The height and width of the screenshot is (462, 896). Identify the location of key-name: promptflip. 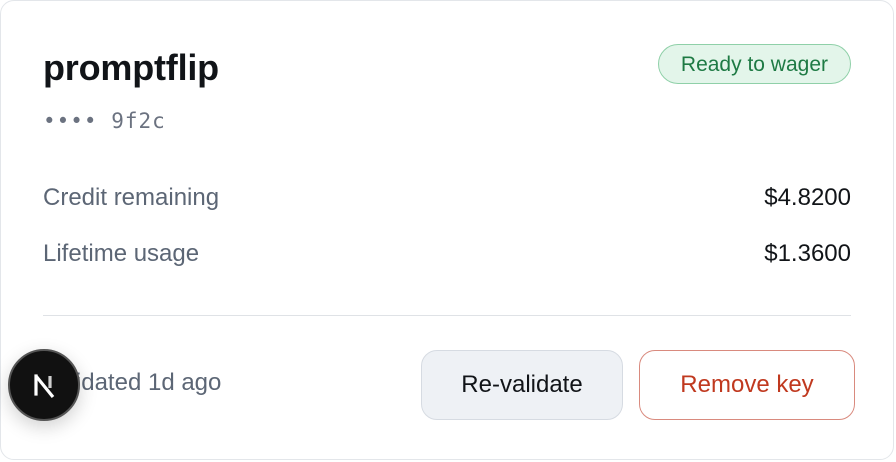
(131, 67).